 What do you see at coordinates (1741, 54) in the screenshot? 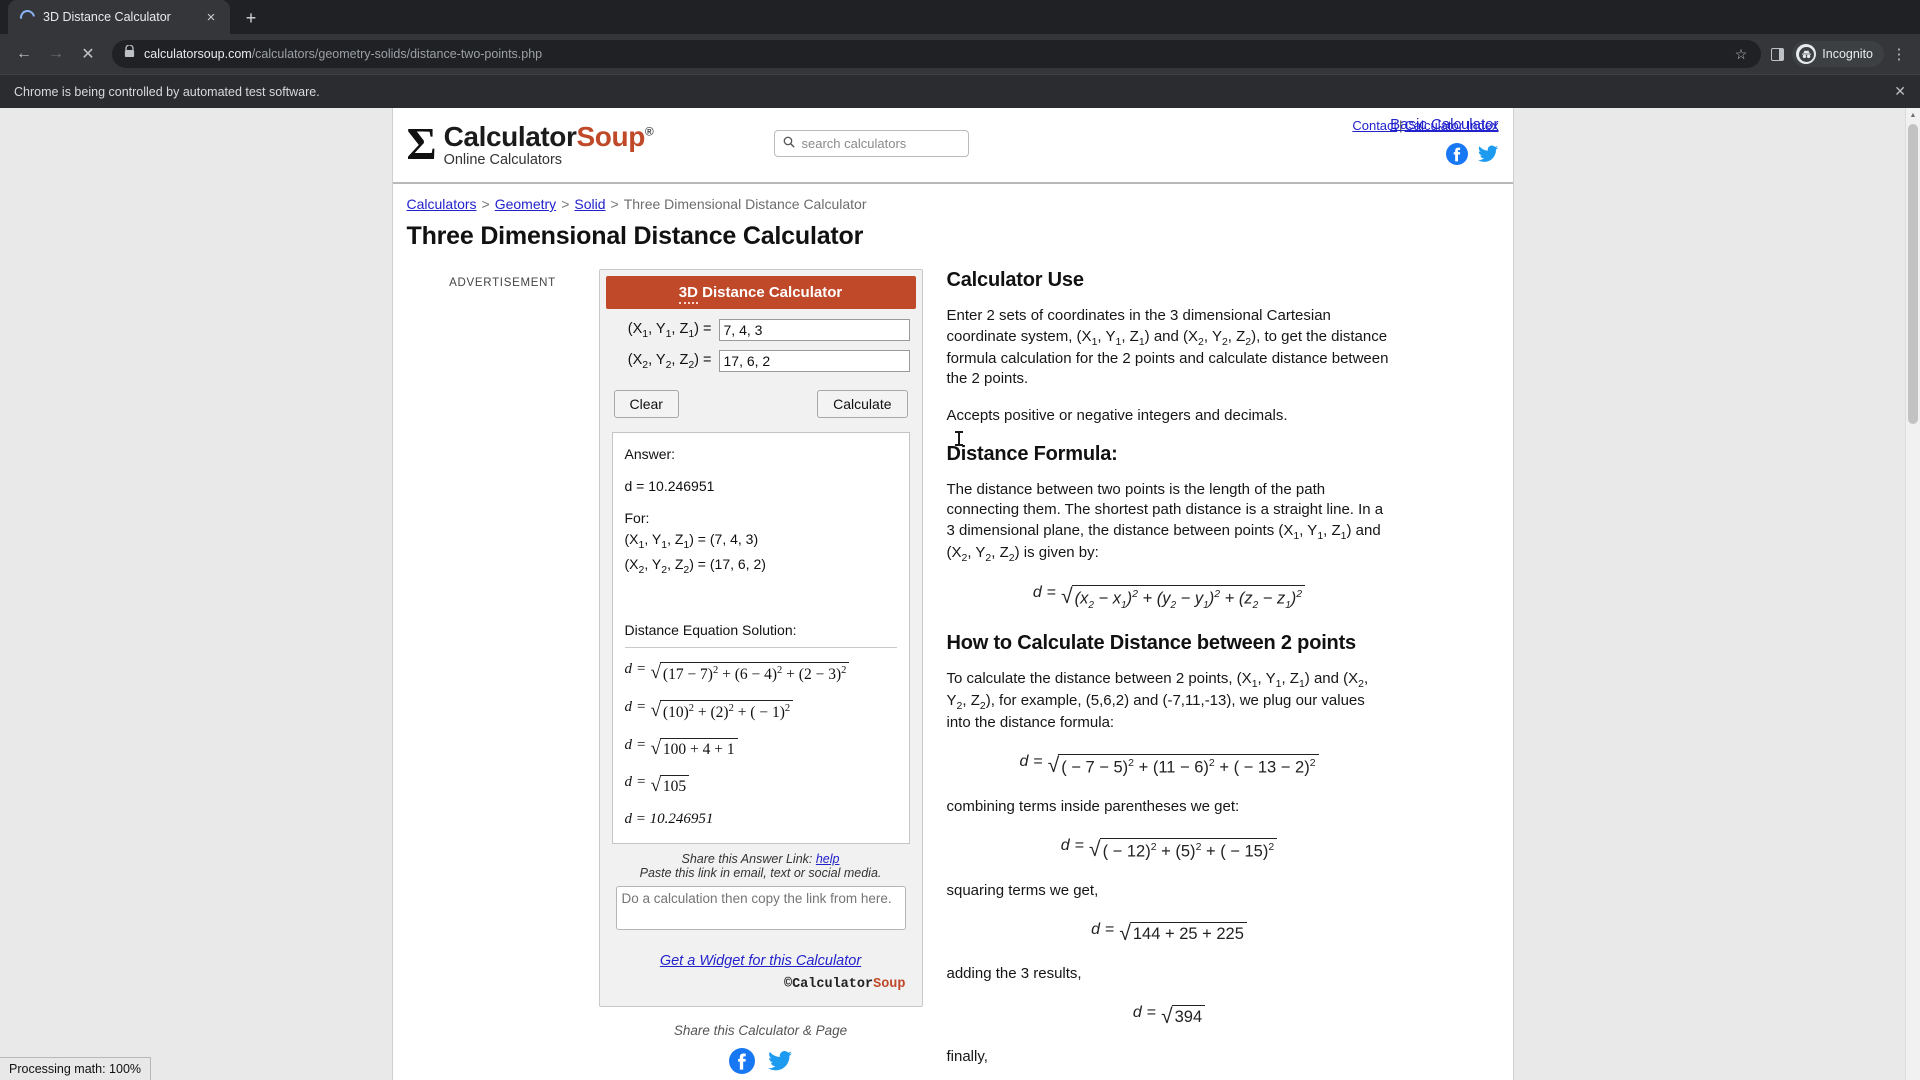
I see `bookmark-star-icon: ☆` at bounding box center [1741, 54].